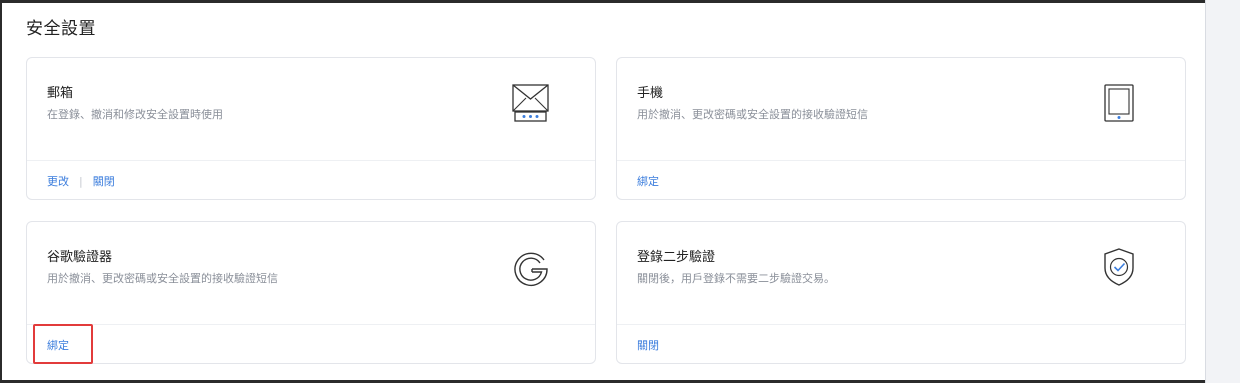  I want to click on window-left-border, so click(1, 191).